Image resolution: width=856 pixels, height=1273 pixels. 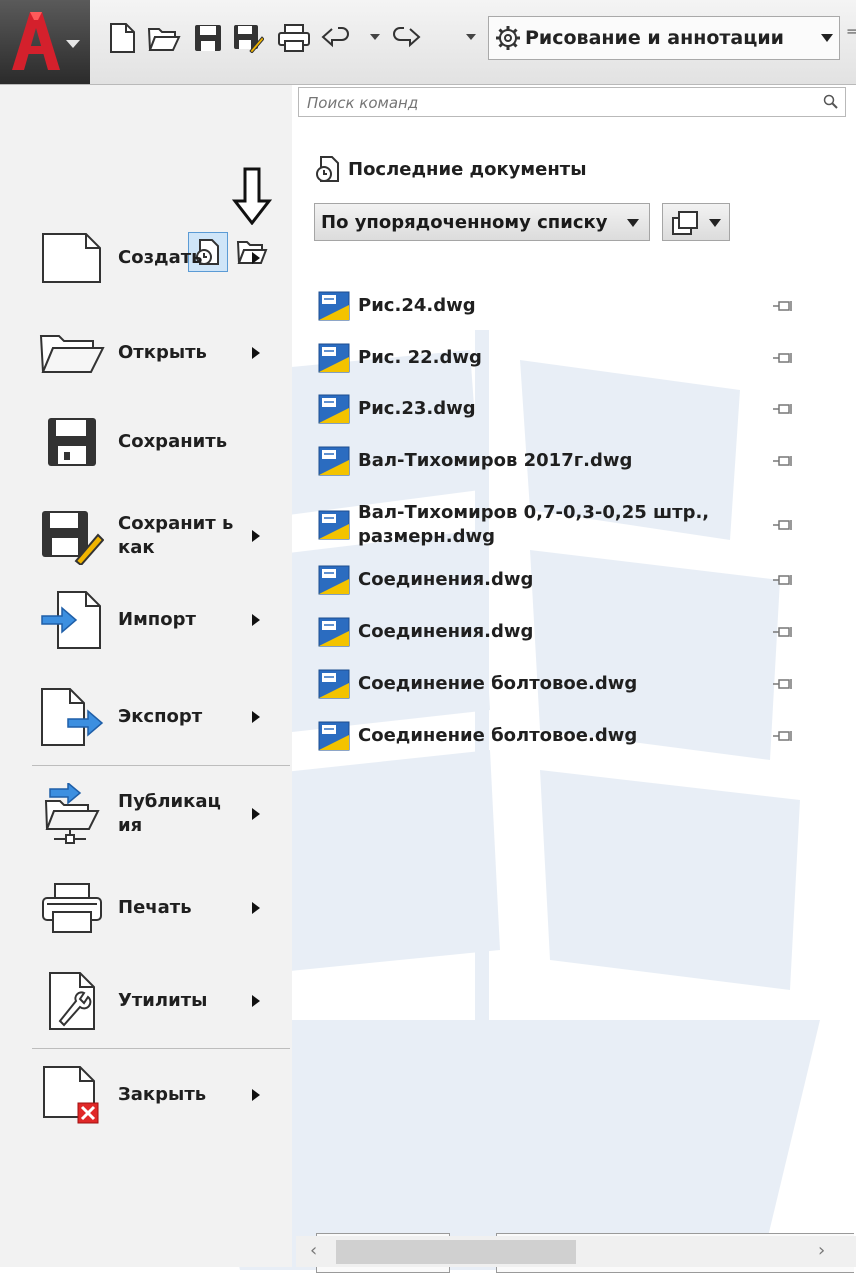 What do you see at coordinates (72, 1095) in the screenshot?
I see `close-file-icon` at bounding box center [72, 1095].